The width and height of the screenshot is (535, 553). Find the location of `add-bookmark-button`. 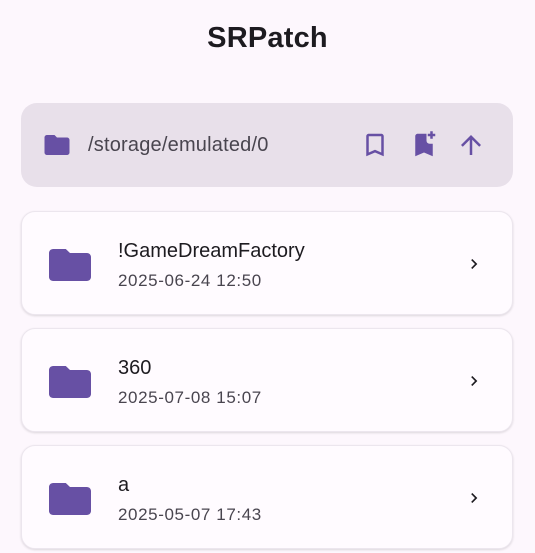

add-bookmark-button is located at coordinates (424, 145).